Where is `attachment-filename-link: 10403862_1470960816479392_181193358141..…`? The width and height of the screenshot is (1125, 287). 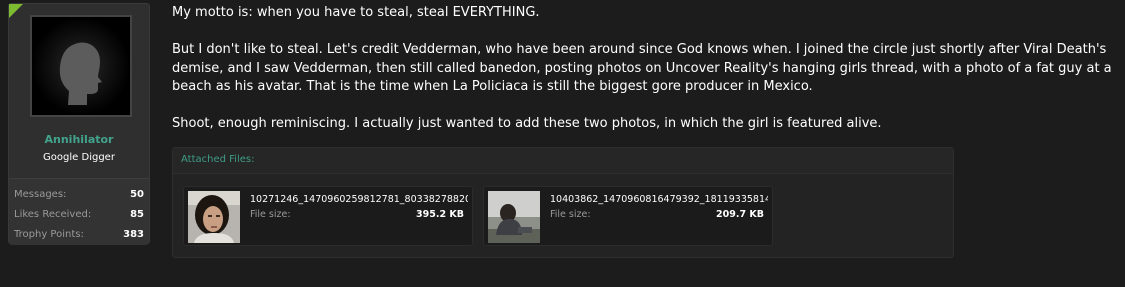
attachment-filename-link: 10403862_1470960816479392_181193358141..… is located at coordinates (659, 199).